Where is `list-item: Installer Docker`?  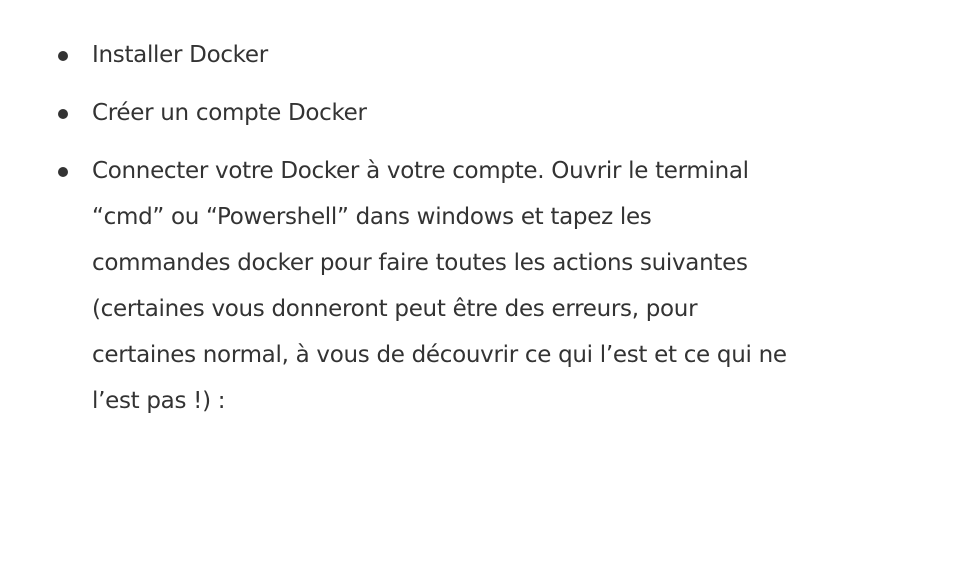 list-item: Installer Docker is located at coordinates (495, 55).